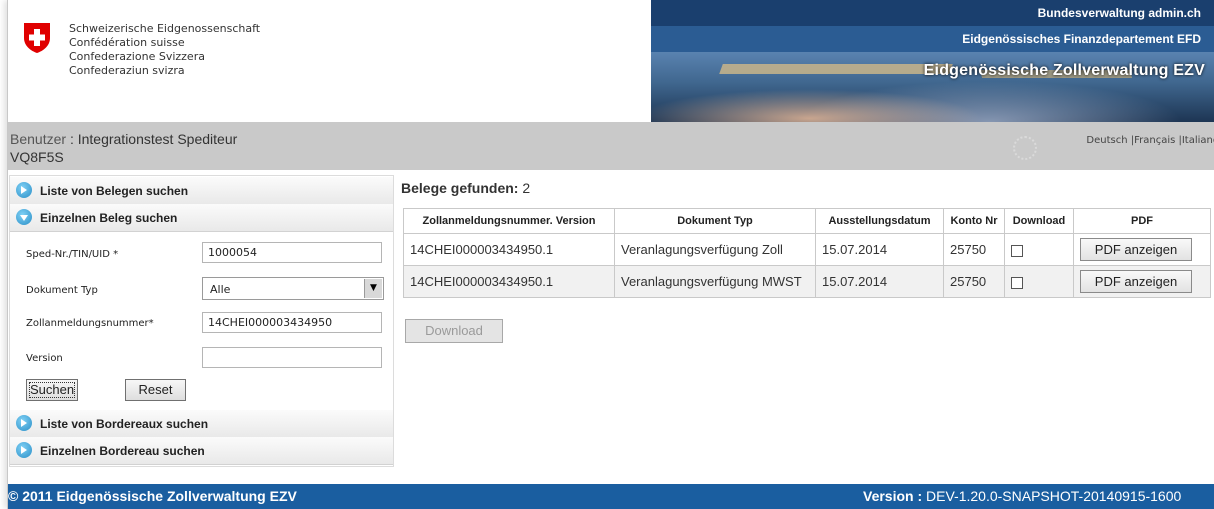  What do you see at coordinates (220, 289) in the screenshot?
I see `doc-type-value: Alle` at bounding box center [220, 289].